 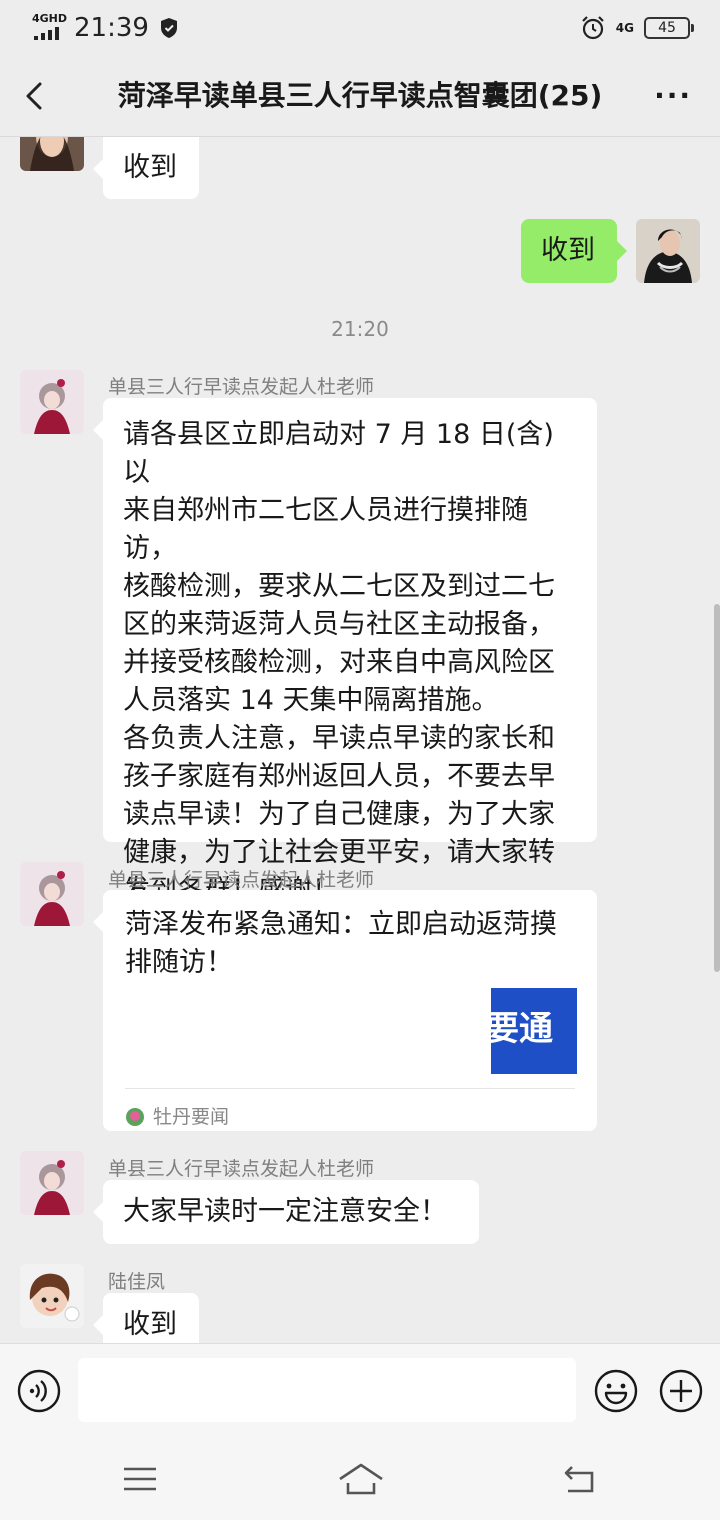 I want to click on card-thumbnail-text: 要通, so click(x=522, y=1029).